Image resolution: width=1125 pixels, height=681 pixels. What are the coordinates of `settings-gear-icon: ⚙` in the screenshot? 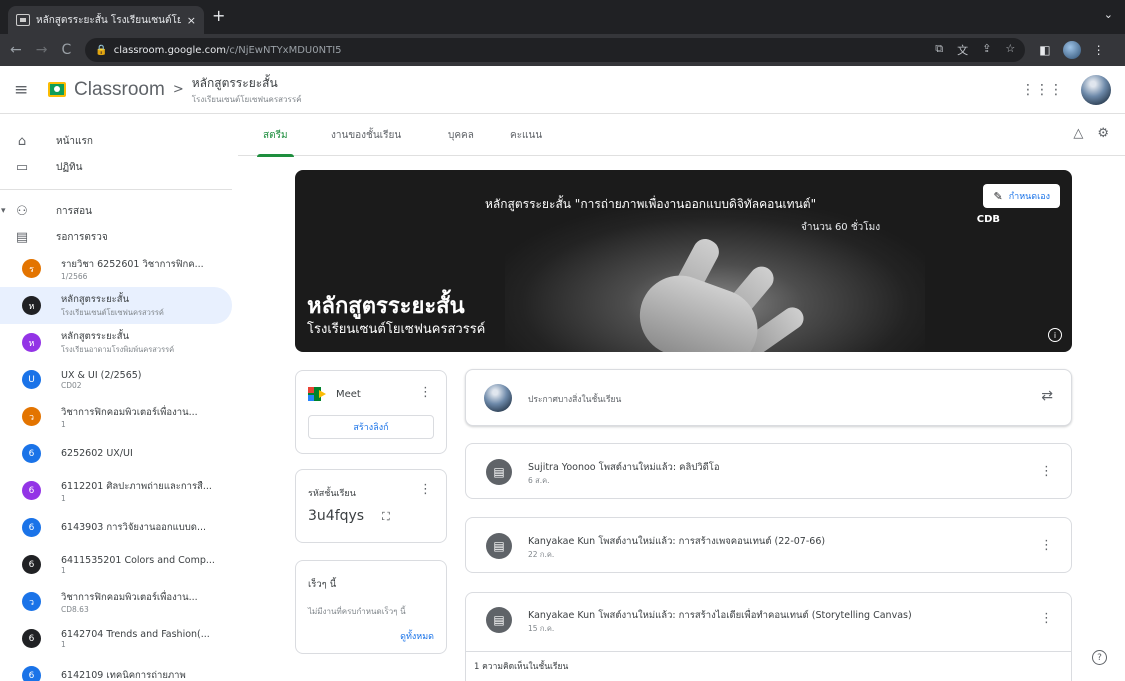 It's located at (1103, 133).